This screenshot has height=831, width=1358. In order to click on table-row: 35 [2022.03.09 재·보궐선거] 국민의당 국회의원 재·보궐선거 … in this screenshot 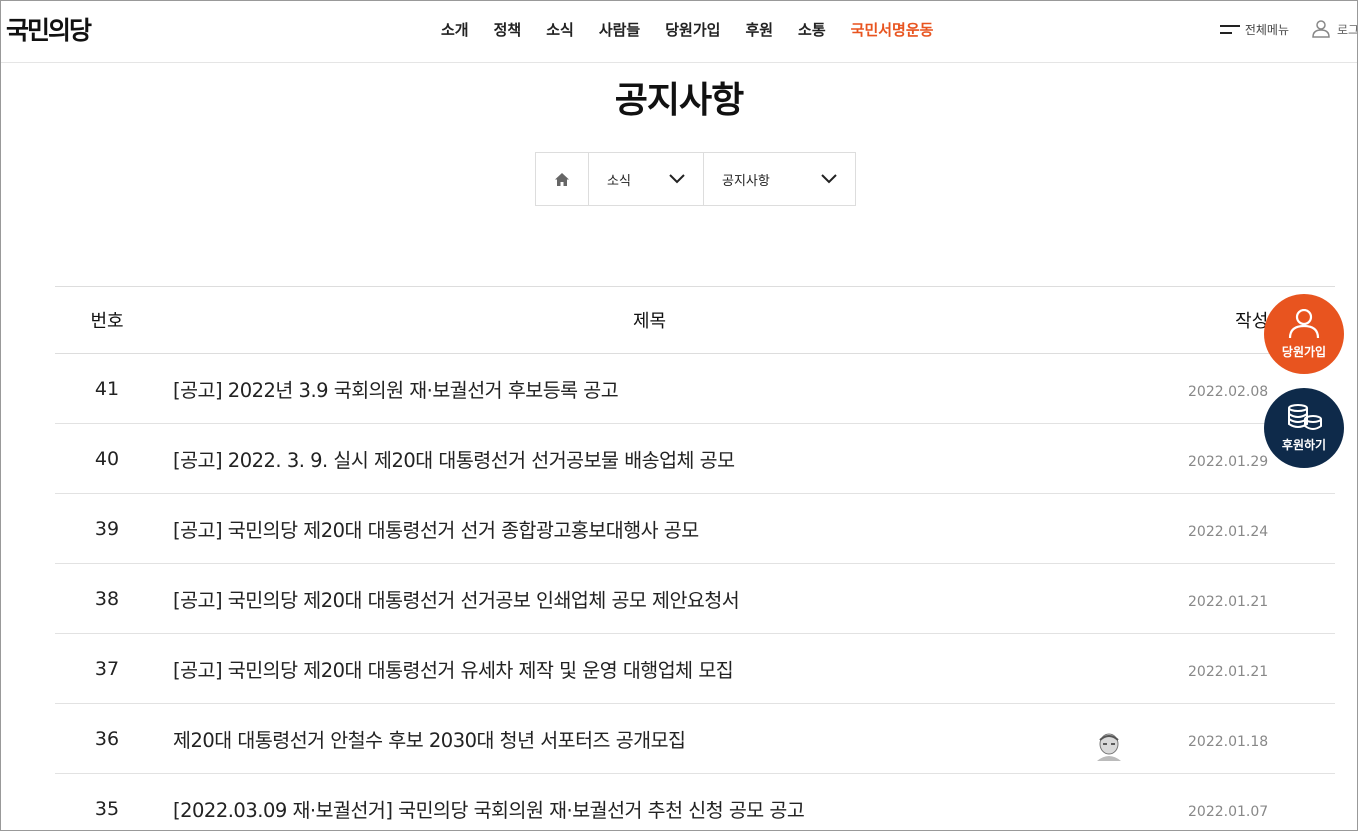, I will do `click(695, 802)`.